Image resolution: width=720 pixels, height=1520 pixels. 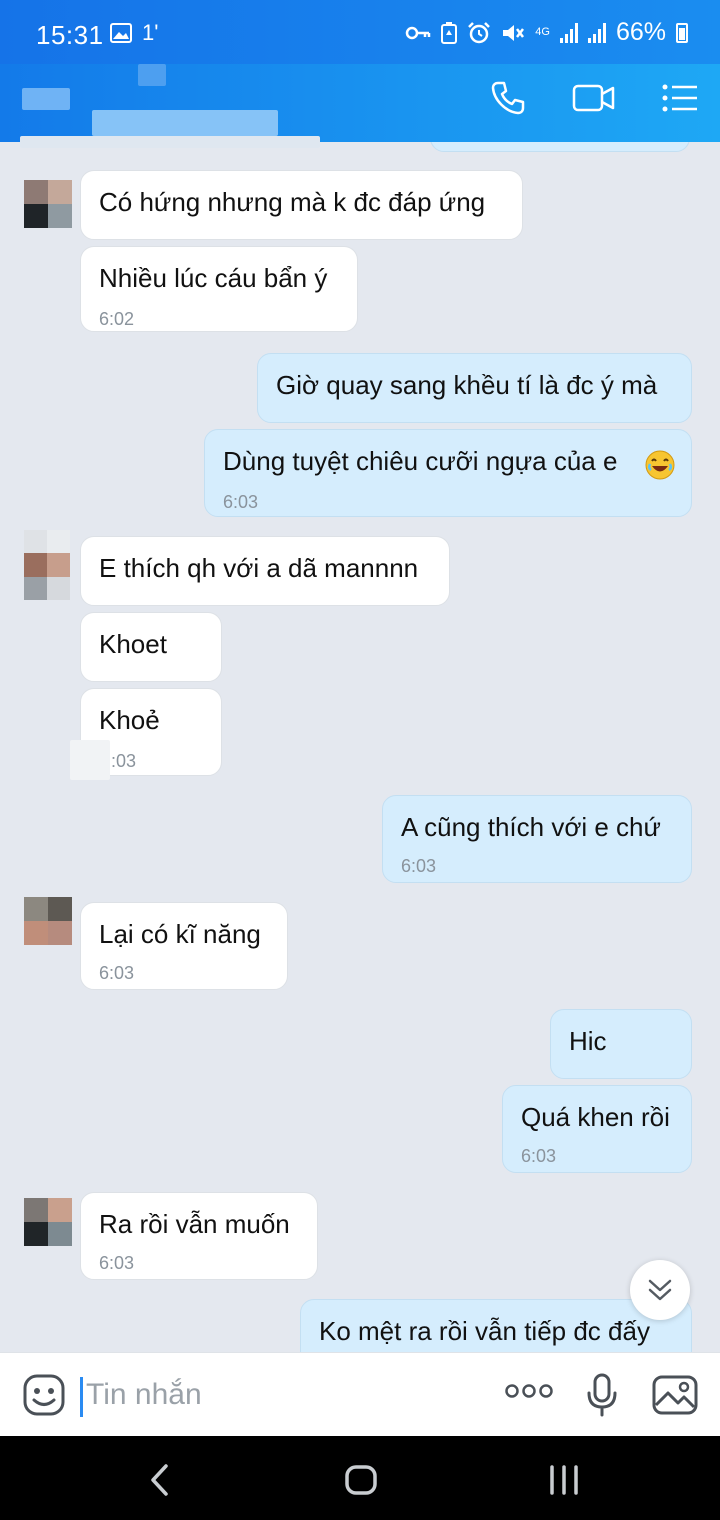 What do you see at coordinates (640, 32) in the screenshot?
I see `battery-percent: 66%` at bounding box center [640, 32].